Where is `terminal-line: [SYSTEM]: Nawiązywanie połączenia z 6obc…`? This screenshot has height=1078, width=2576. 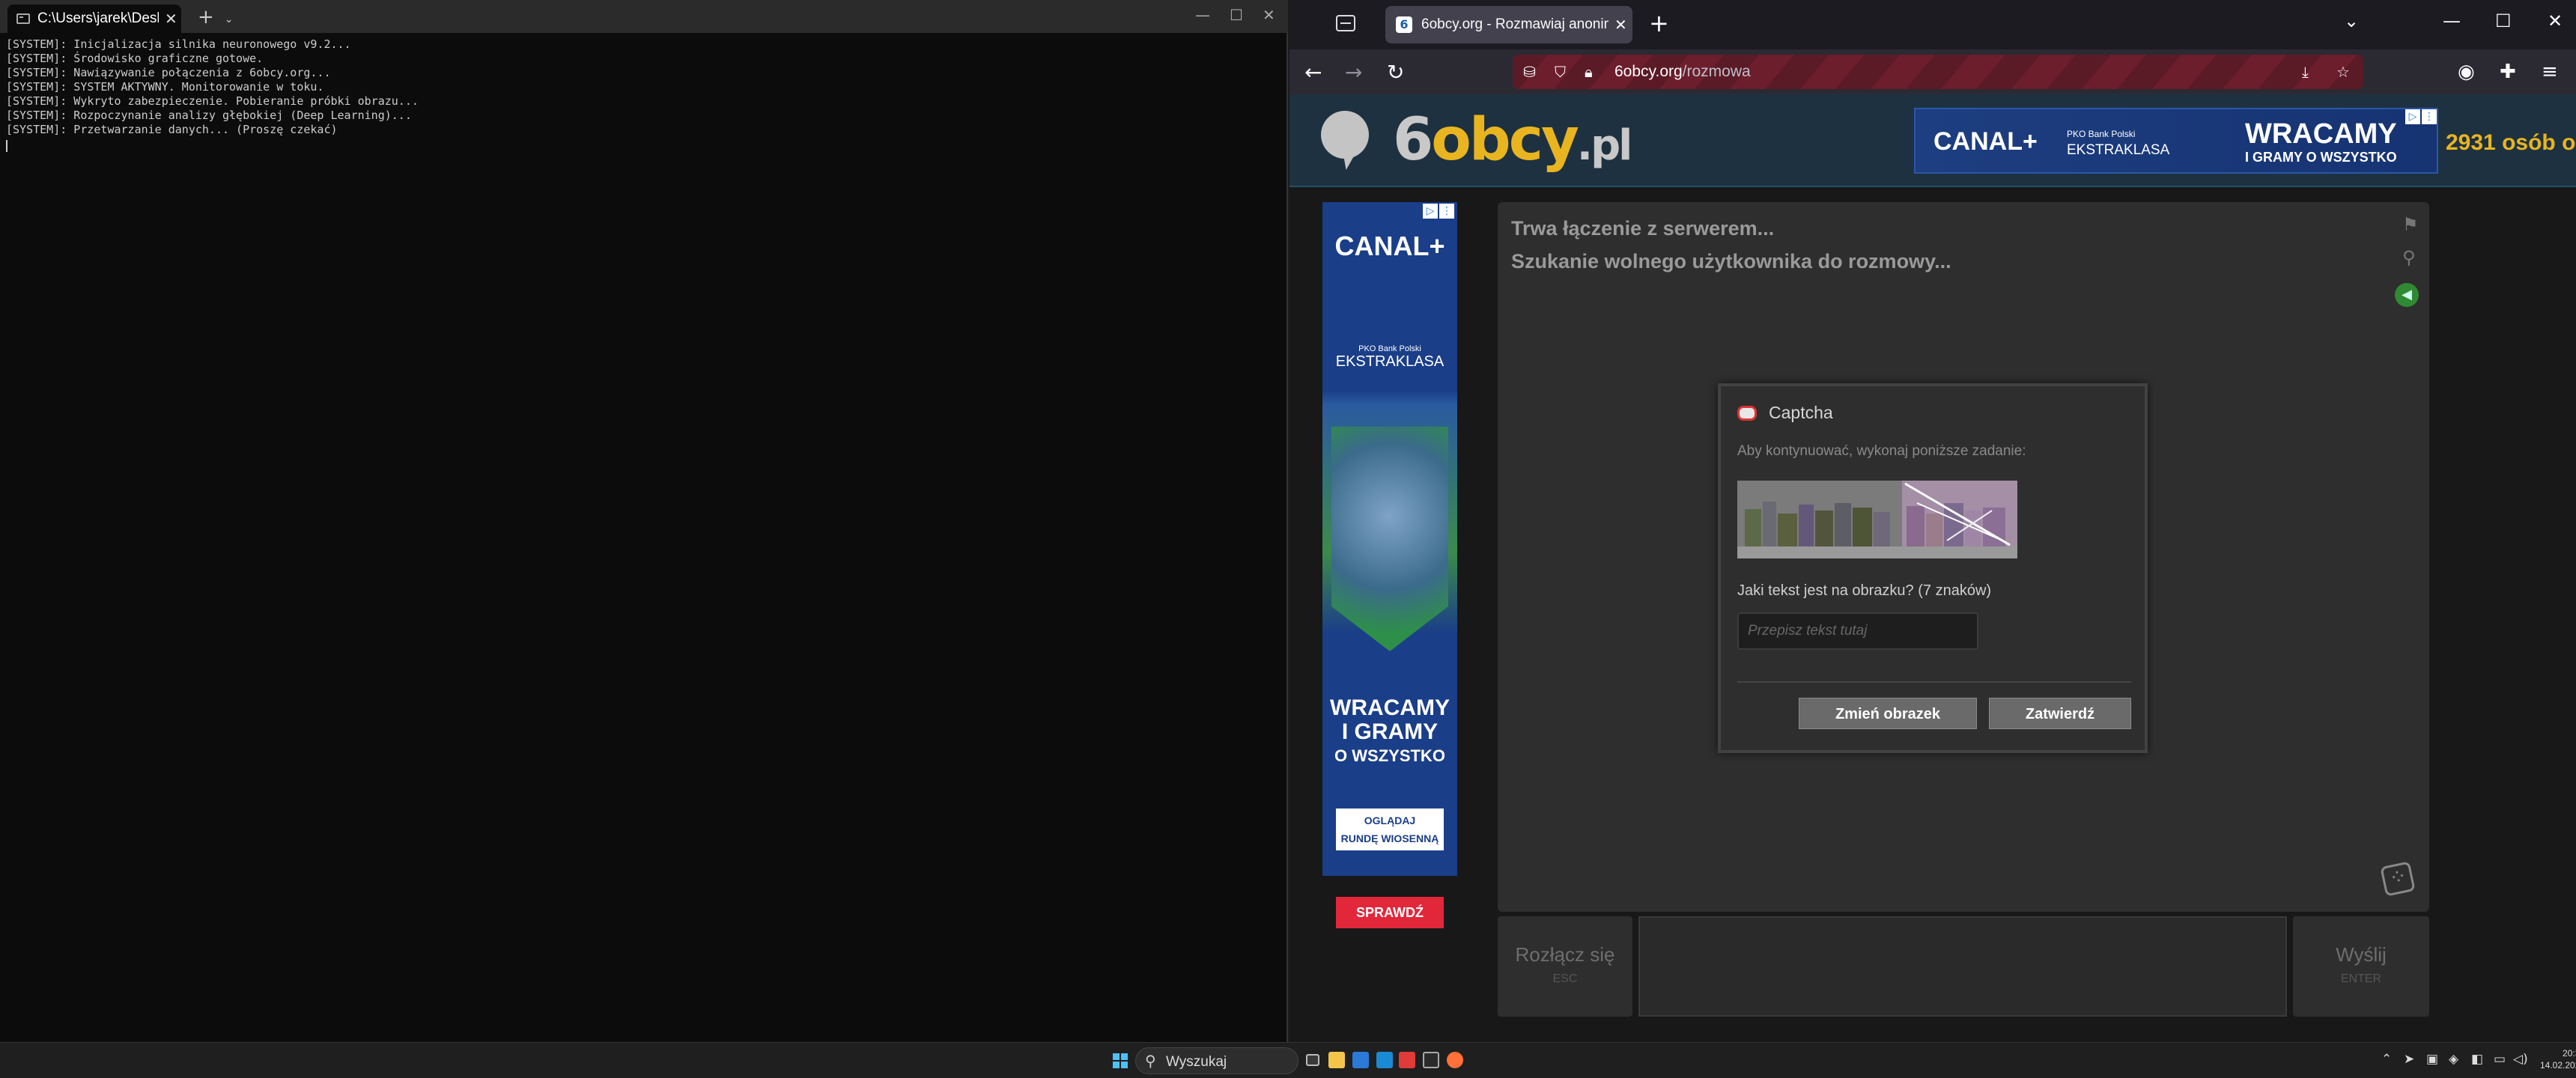
terminal-line: [SYSTEM]: Nawiązywanie połączenia z 6obc… is located at coordinates (168, 72).